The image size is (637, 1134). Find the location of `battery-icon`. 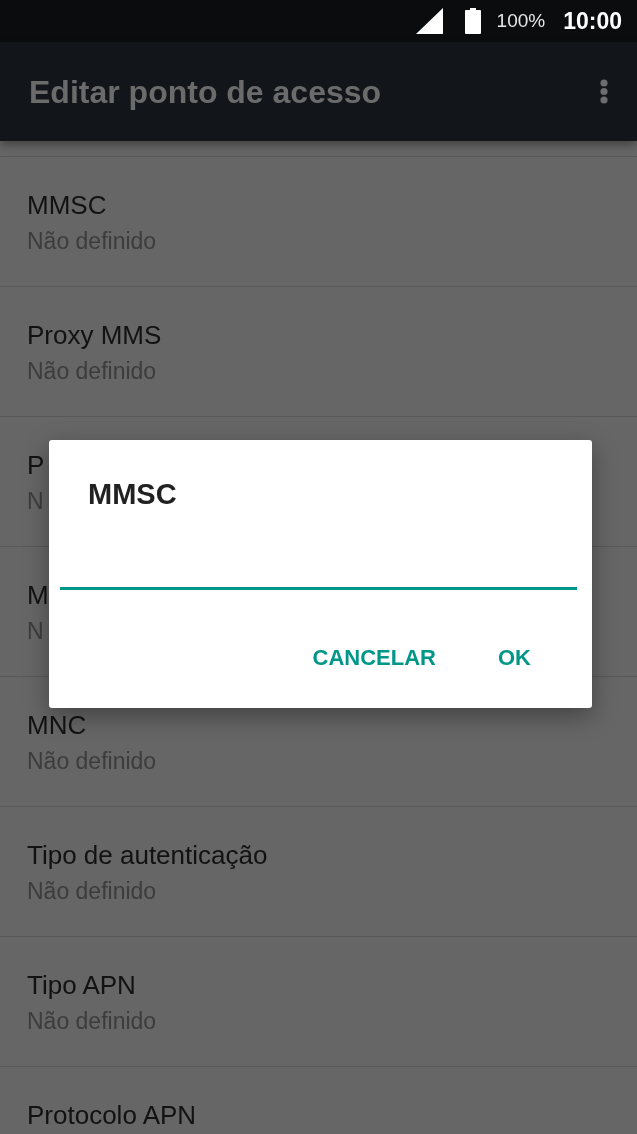

battery-icon is located at coordinates (472, 21).